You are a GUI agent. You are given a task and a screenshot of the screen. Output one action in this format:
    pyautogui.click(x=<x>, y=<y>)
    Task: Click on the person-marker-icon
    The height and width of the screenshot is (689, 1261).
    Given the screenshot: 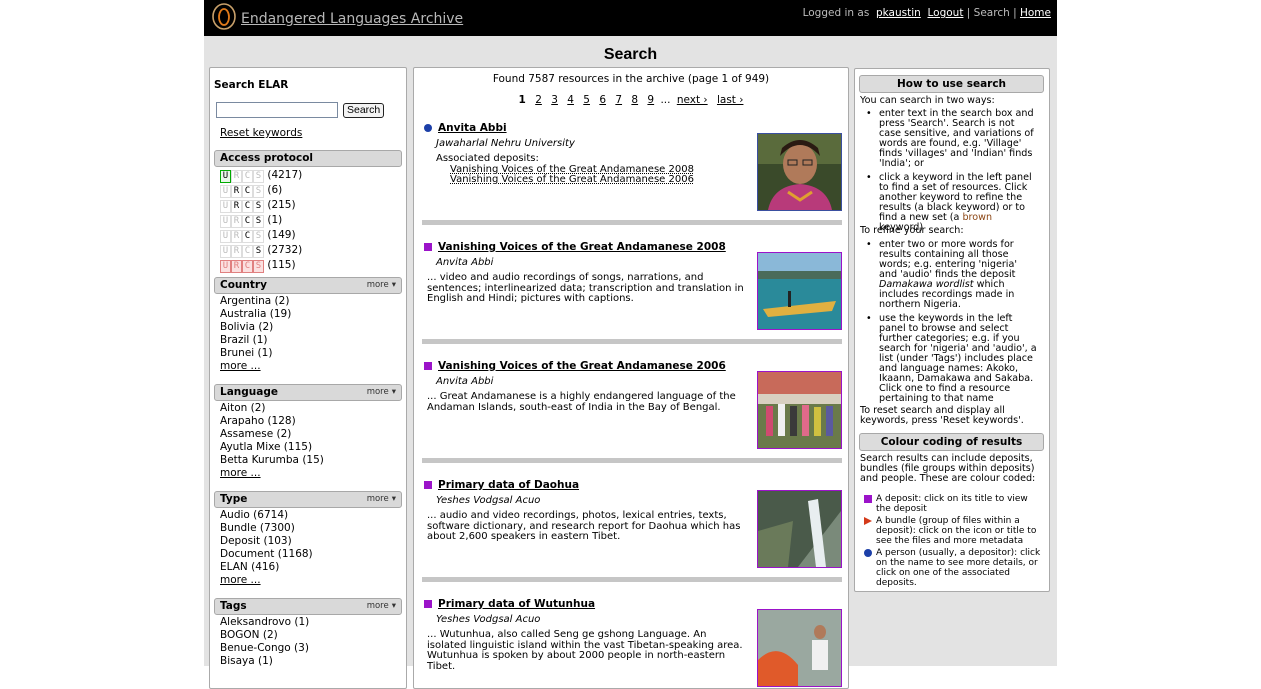 What is the action you would take?
    pyautogui.click(x=428, y=128)
    